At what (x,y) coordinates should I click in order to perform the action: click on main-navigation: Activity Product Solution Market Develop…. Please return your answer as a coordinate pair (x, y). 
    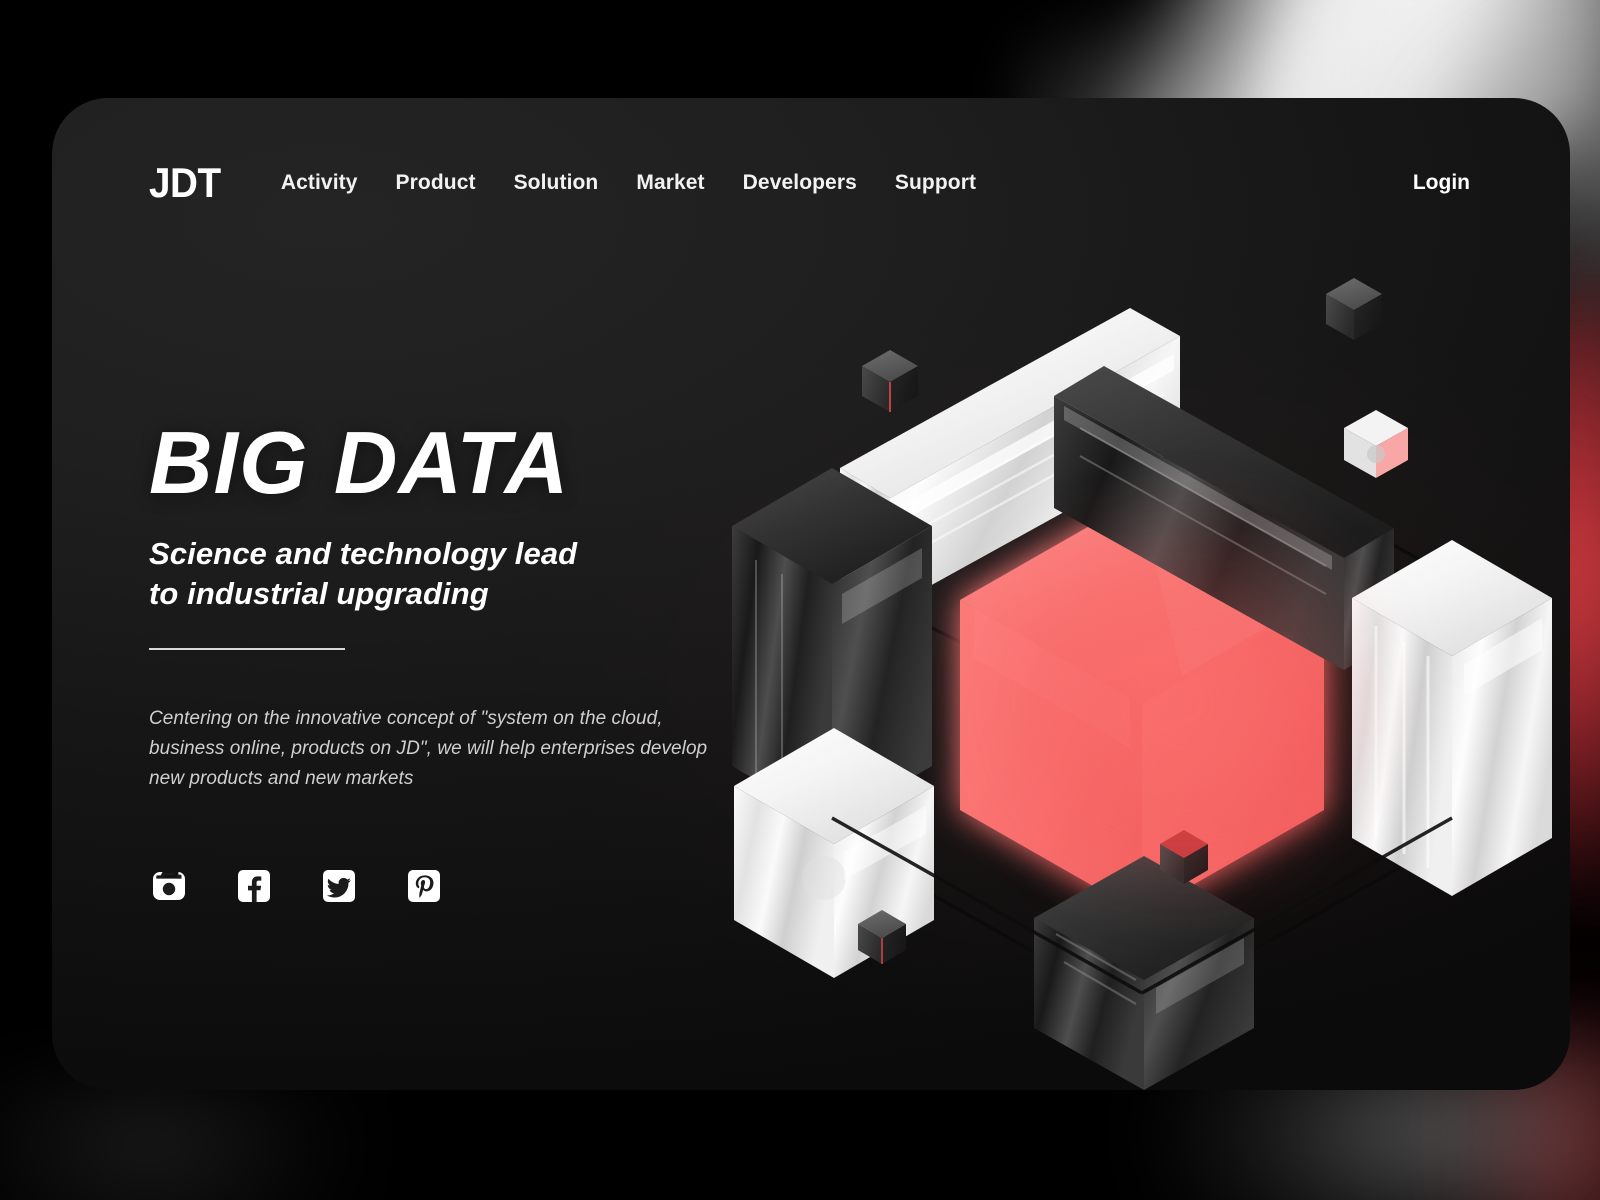
    Looking at the image, I should click on (628, 183).